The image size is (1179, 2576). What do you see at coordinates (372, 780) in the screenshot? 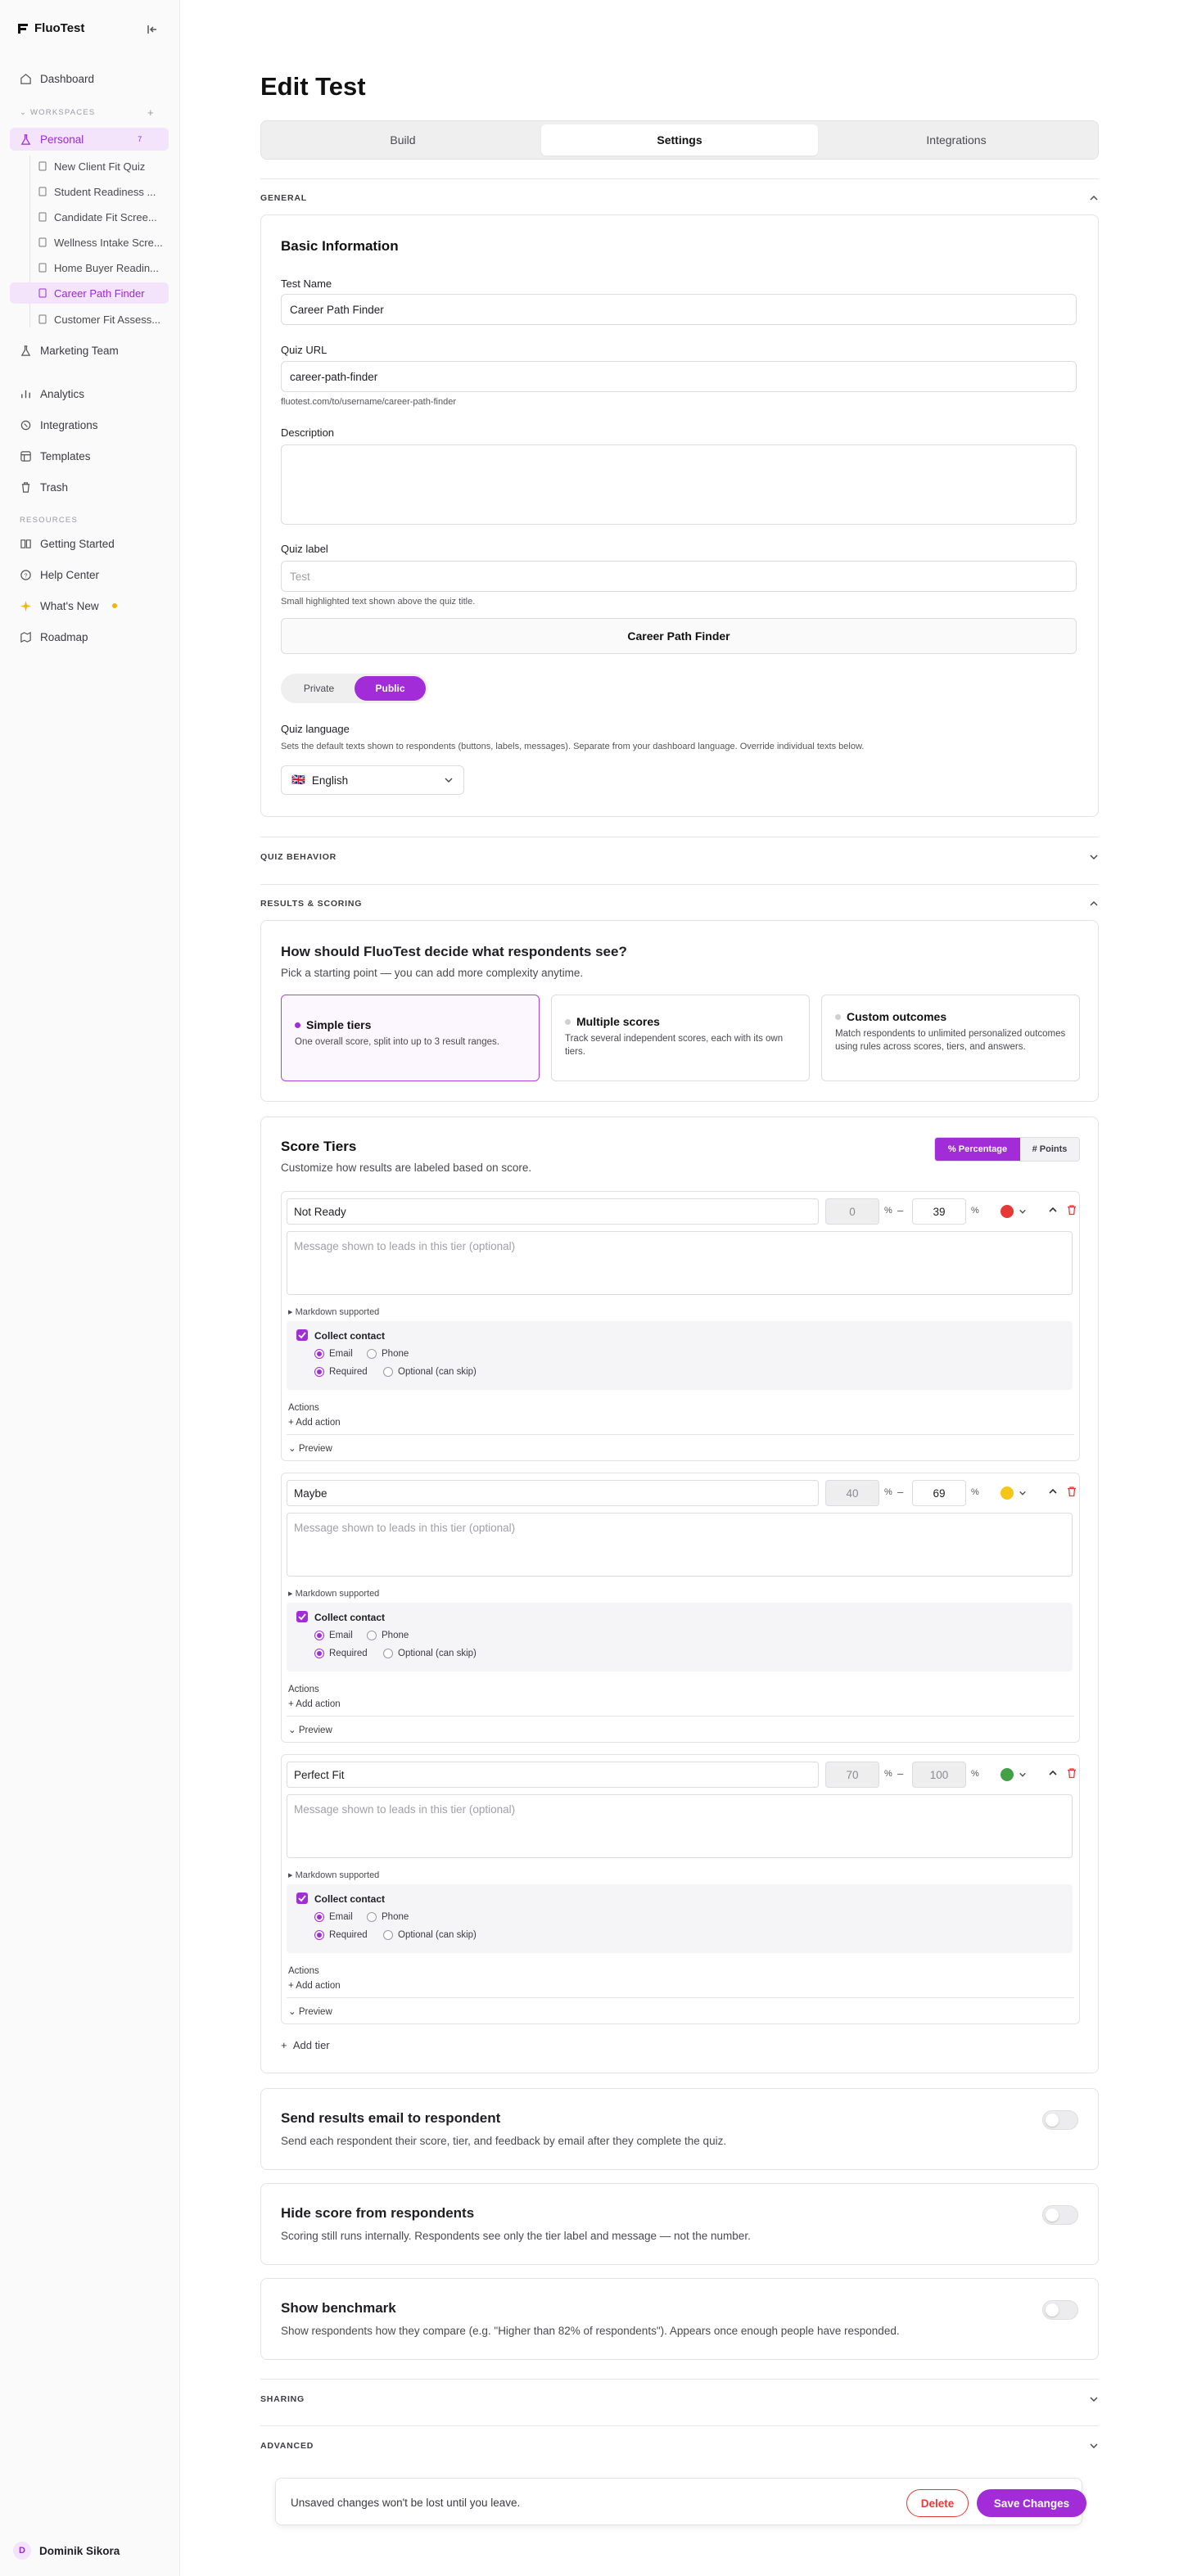
I see `language-select: 🇬🇧 English` at bounding box center [372, 780].